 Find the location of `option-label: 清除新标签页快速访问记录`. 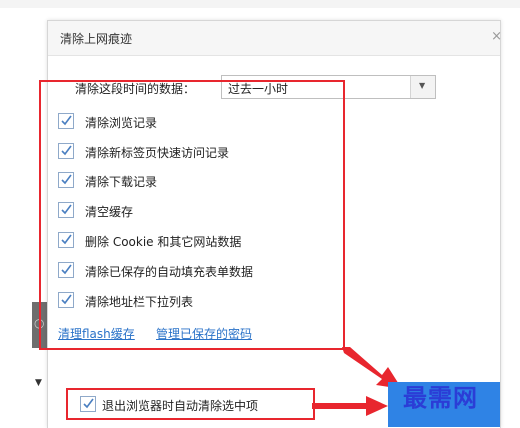

option-label: 清除新标签页快速访问记录 is located at coordinates (157, 153).